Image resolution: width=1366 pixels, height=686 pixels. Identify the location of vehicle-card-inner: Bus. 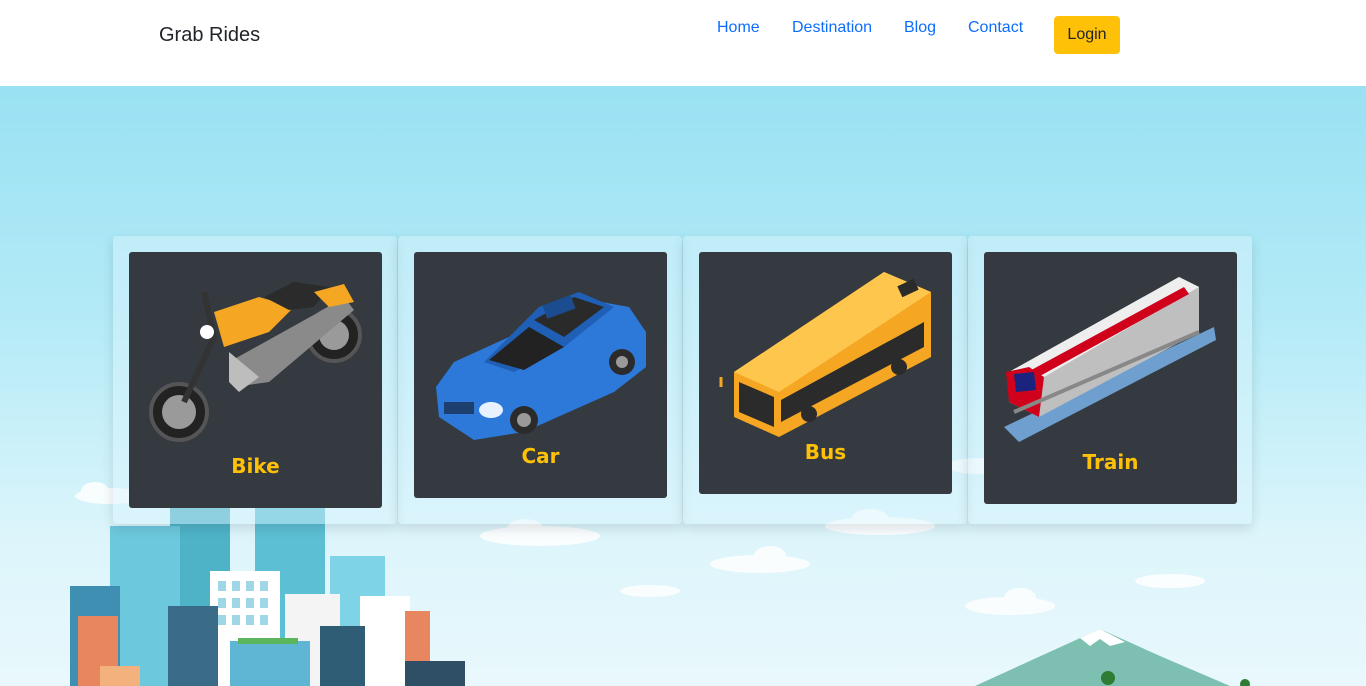
(825, 373).